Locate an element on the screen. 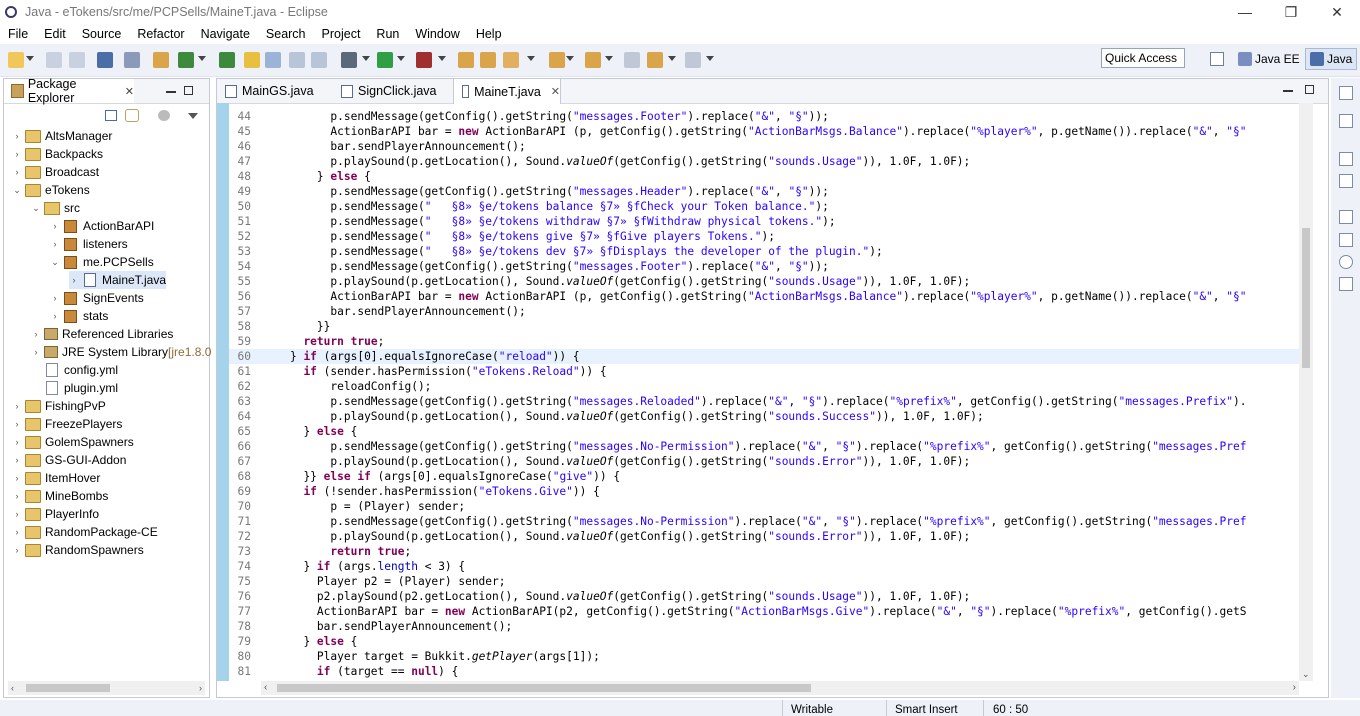  tree-item: › PlayerInfo is located at coordinates (56, 514).